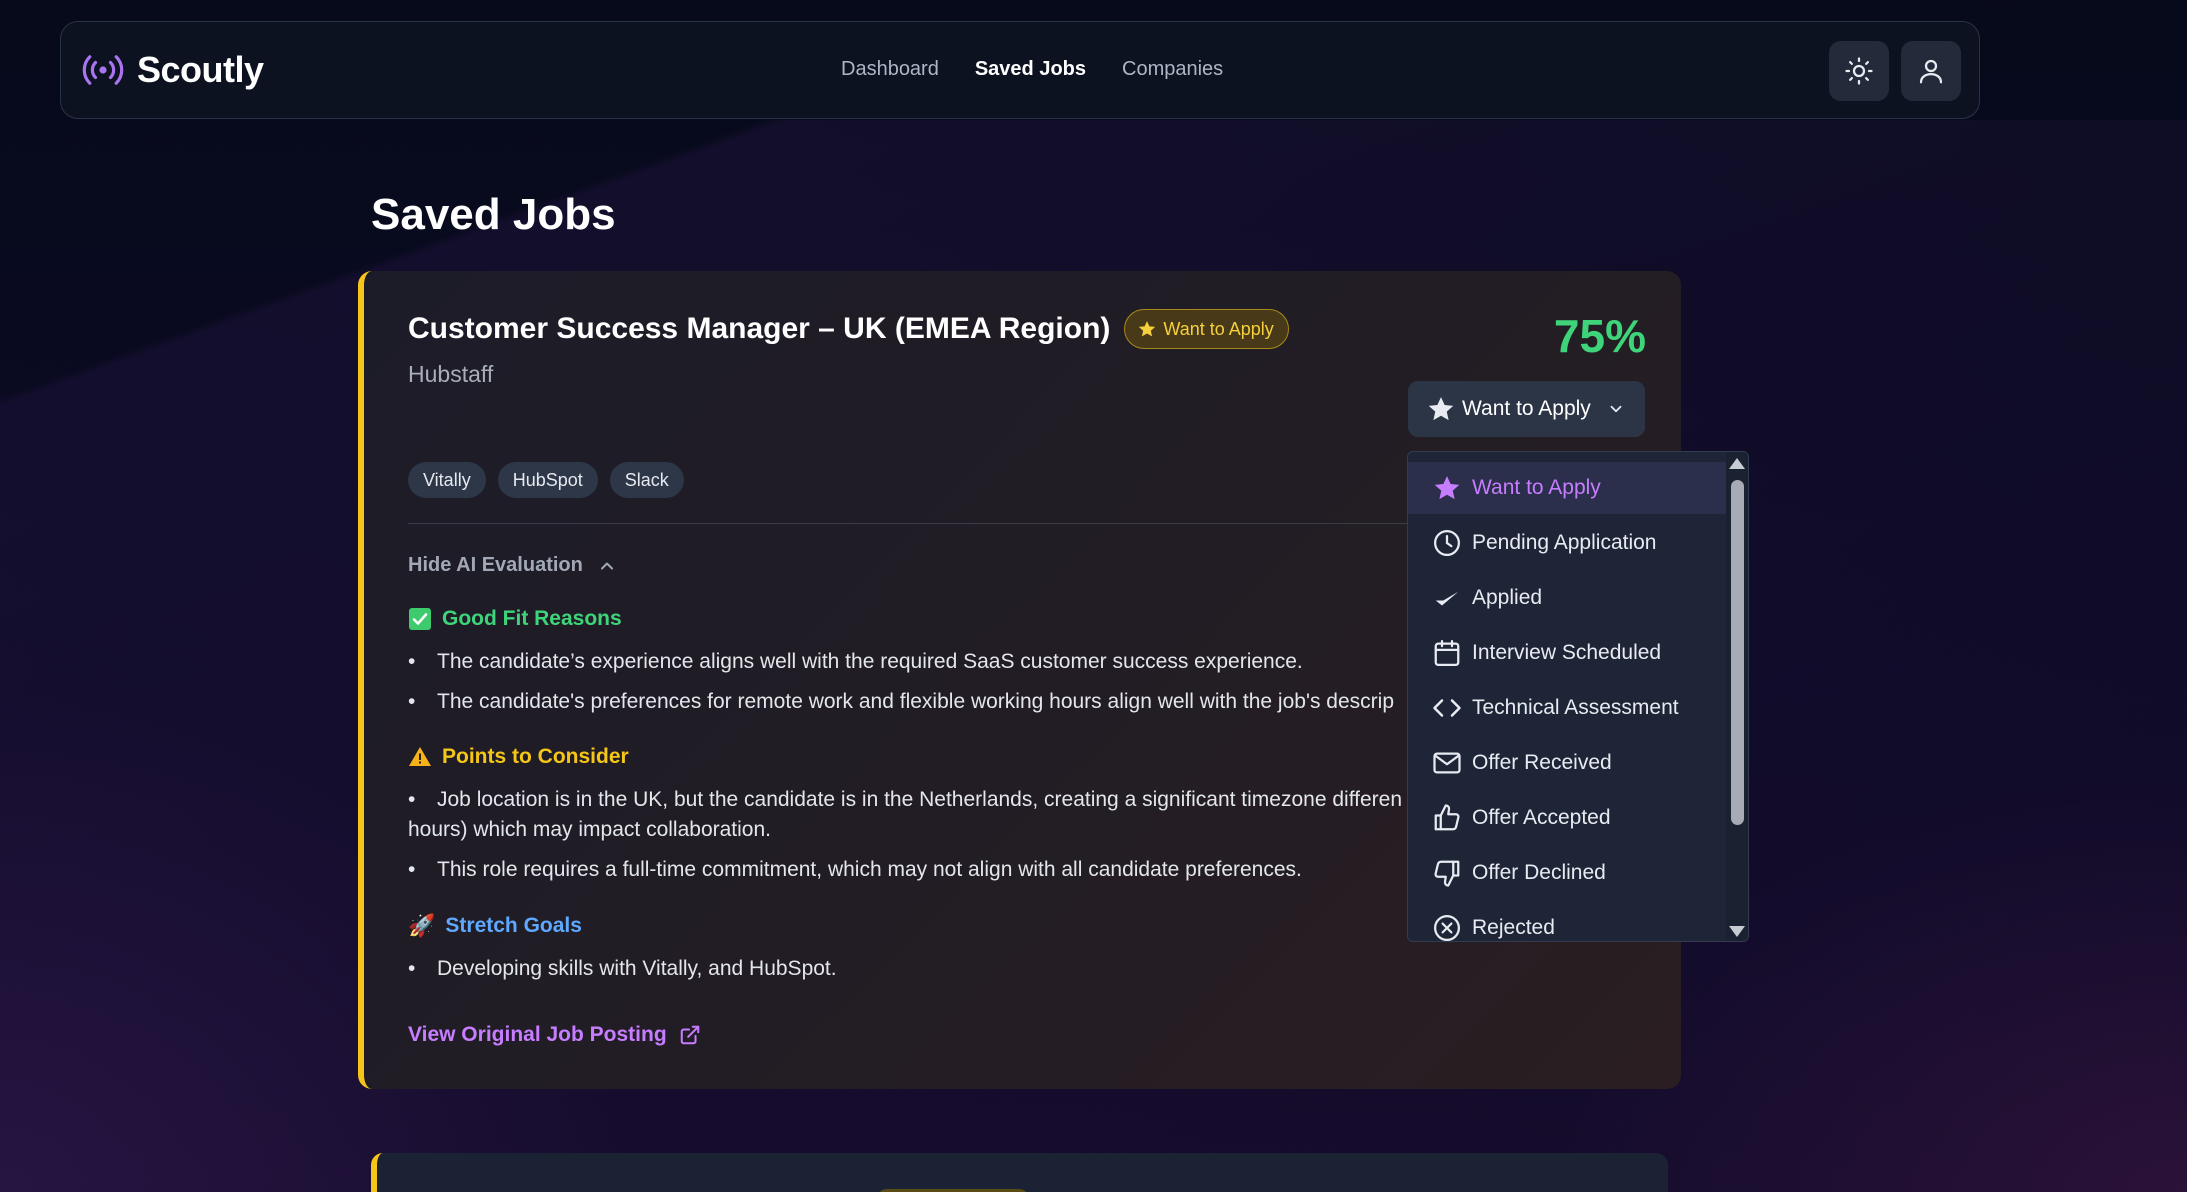  Describe the element at coordinates (1536, 487) in the screenshot. I see `option-label: Want to Apply` at that location.